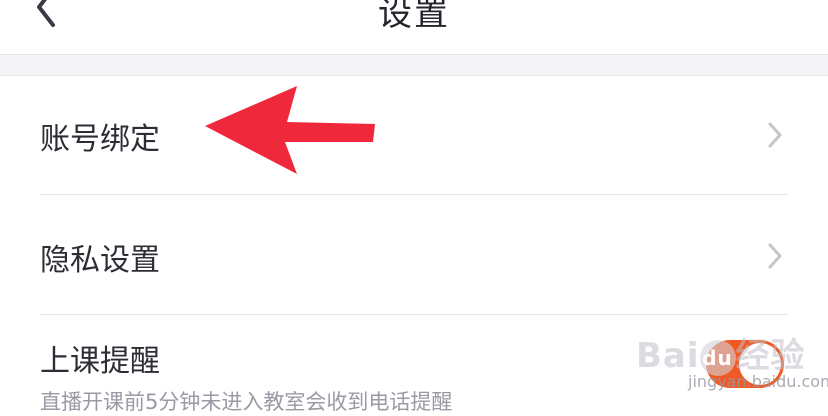 The image size is (828, 416). I want to click on section-gap, so click(414, 65).